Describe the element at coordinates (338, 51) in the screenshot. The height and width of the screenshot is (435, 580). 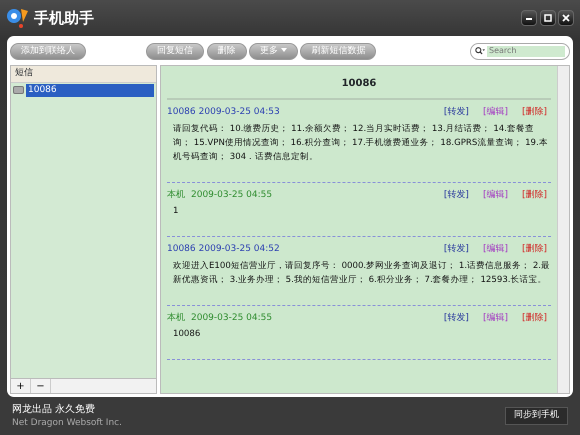
I see `toolbar-button: 刷新短信数据` at that location.